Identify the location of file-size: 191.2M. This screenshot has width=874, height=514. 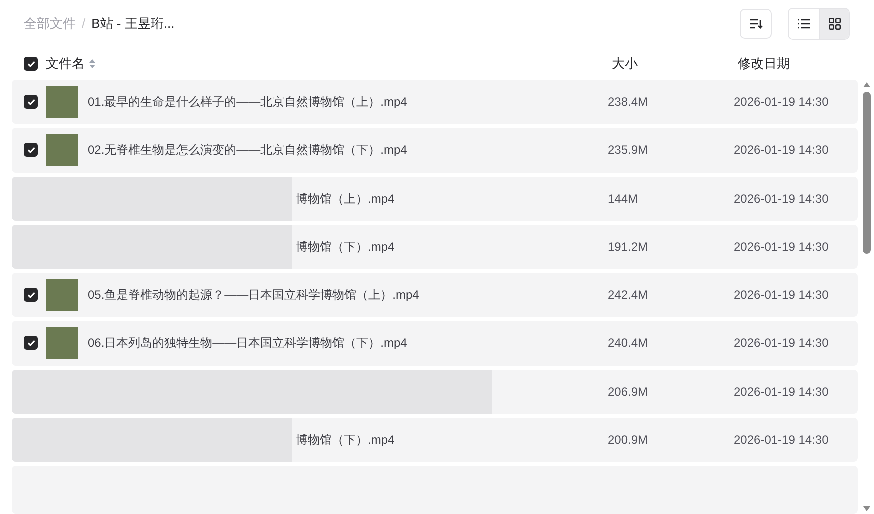
(629, 247).